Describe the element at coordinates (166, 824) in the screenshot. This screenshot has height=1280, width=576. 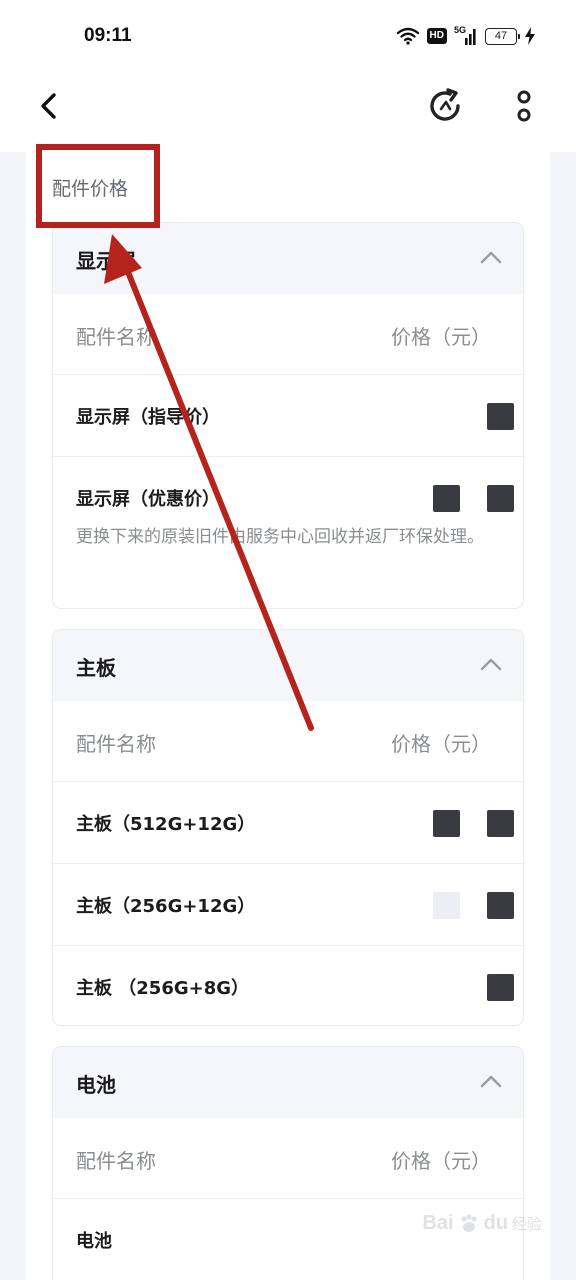
I see `item-name: 主板（512G+12G）` at that location.